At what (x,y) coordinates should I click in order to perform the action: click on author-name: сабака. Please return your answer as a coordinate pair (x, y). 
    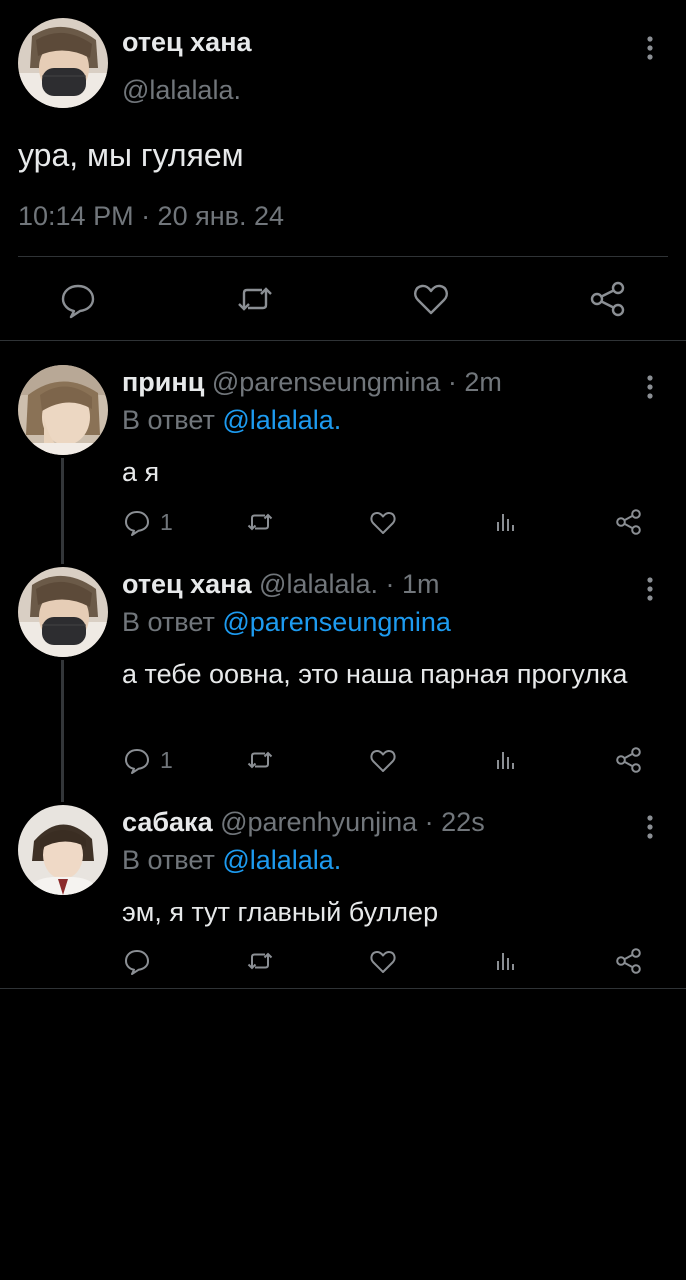
    Looking at the image, I should click on (167, 822).